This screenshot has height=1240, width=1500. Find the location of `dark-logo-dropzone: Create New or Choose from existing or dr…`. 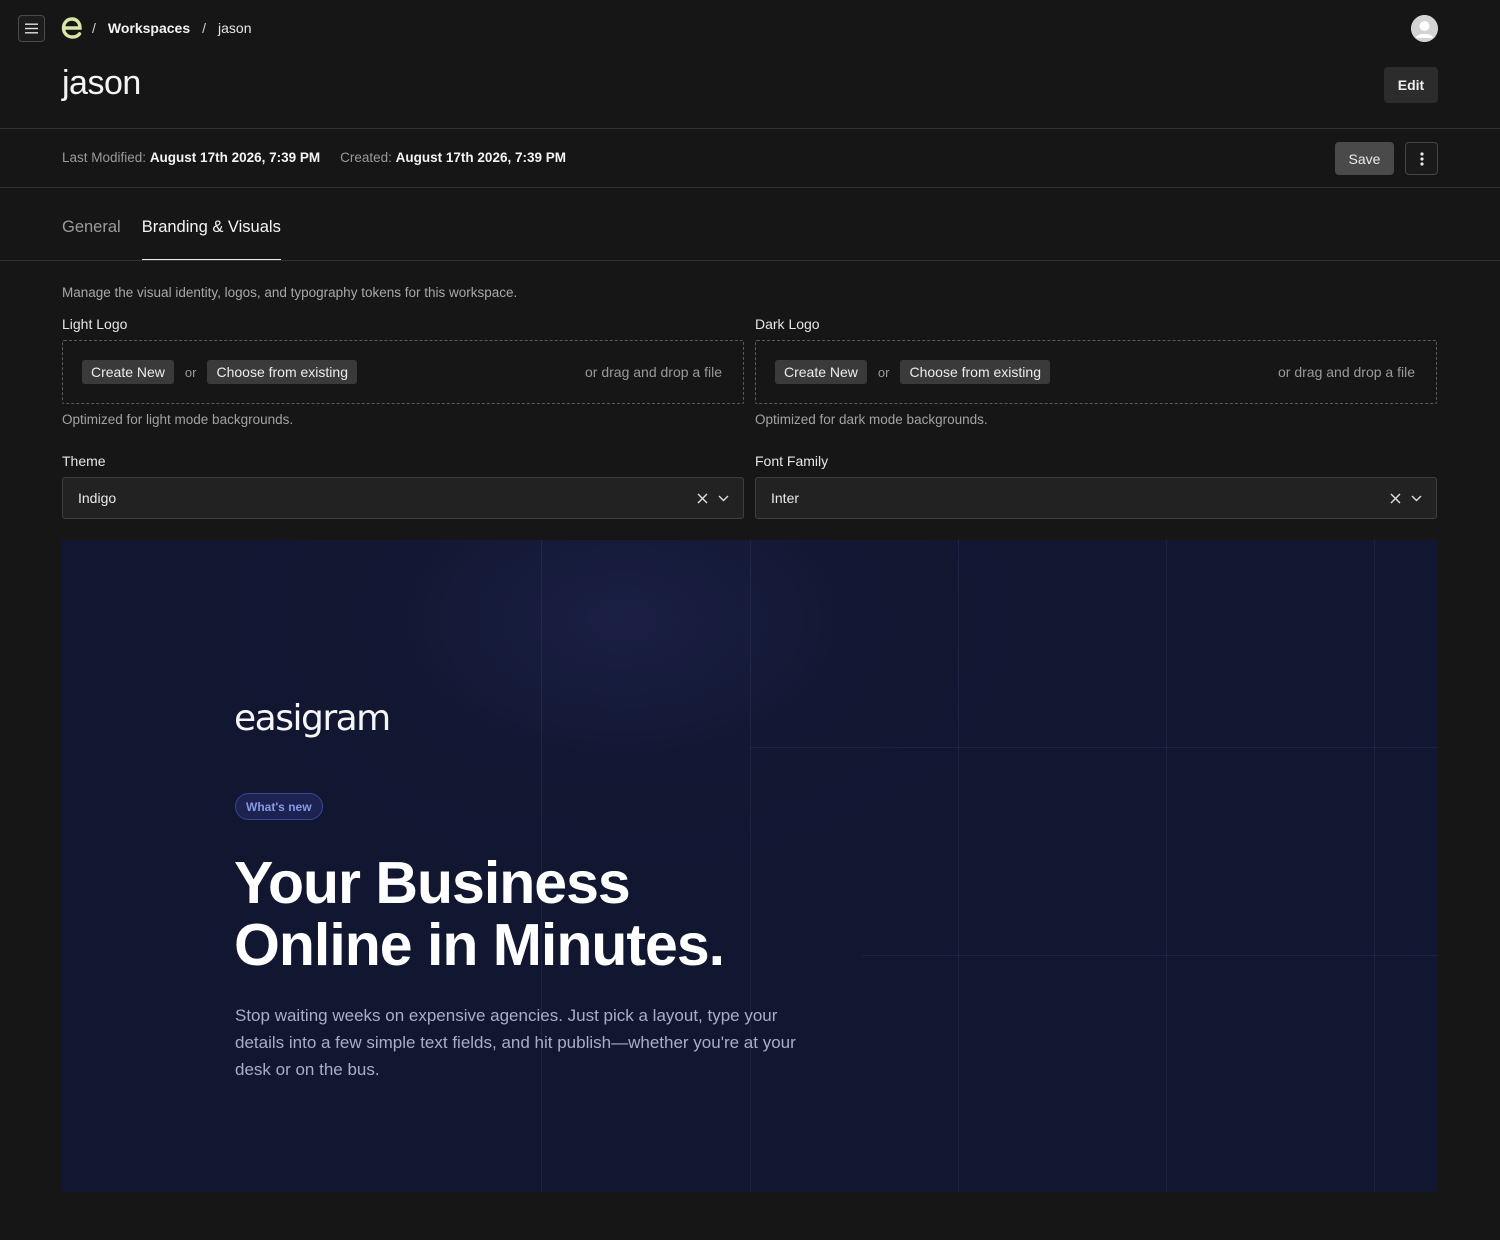

dark-logo-dropzone: Create New or Choose from existing or dr… is located at coordinates (1096, 372).